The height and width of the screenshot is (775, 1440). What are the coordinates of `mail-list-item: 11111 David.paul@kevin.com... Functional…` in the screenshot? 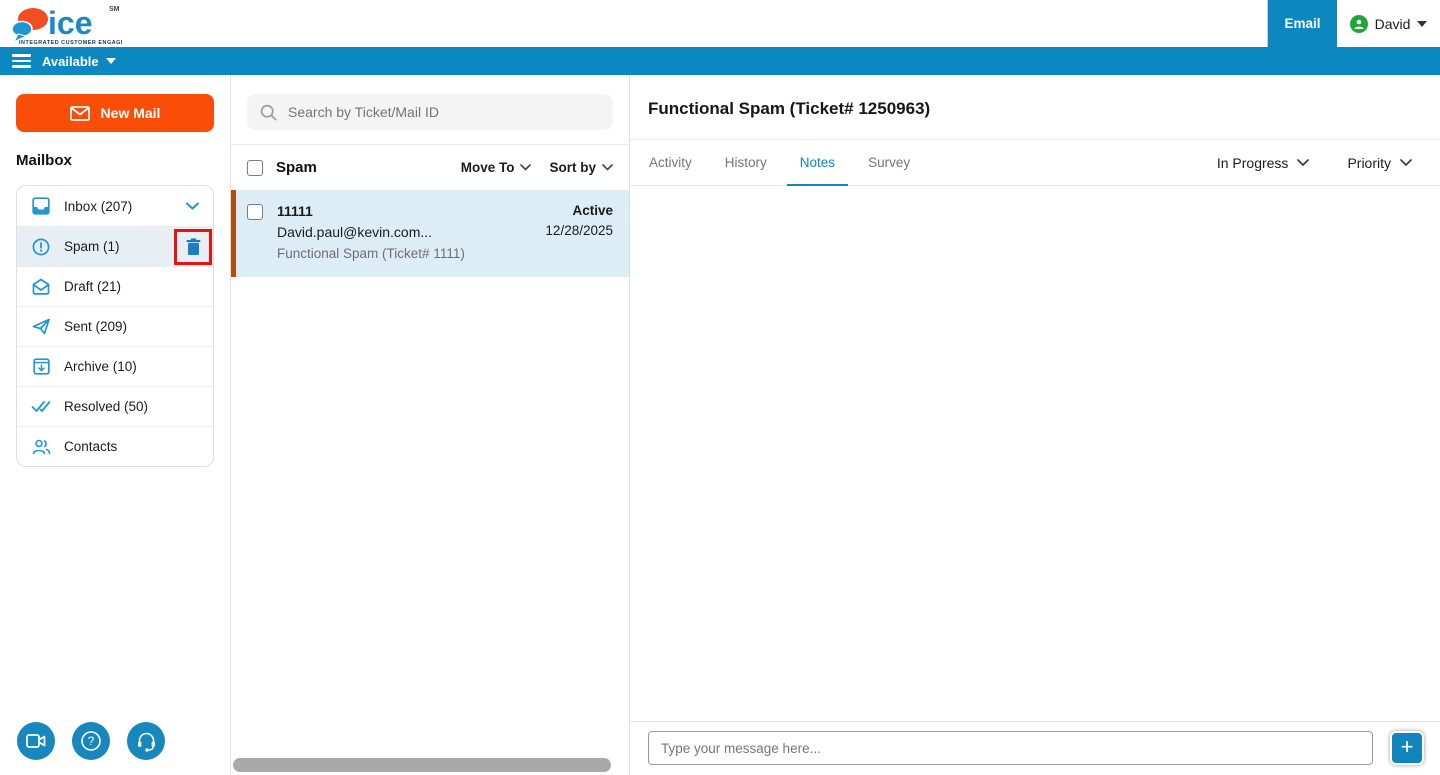 It's located at (430, 233).